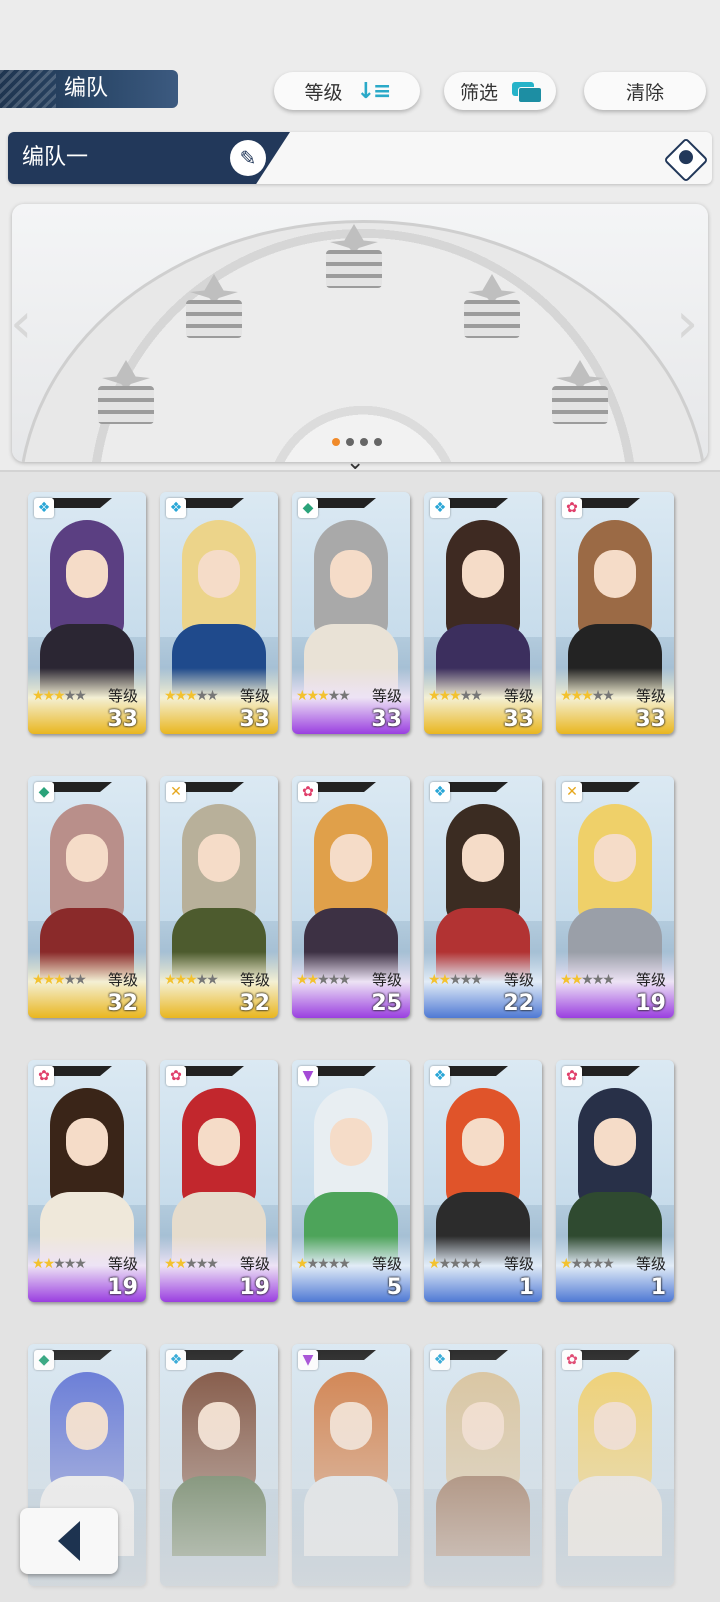  What do you see at coordinates (658, 1287) in the screenshot?
I see `level-value: 1` at bounding box center [658, 1287].